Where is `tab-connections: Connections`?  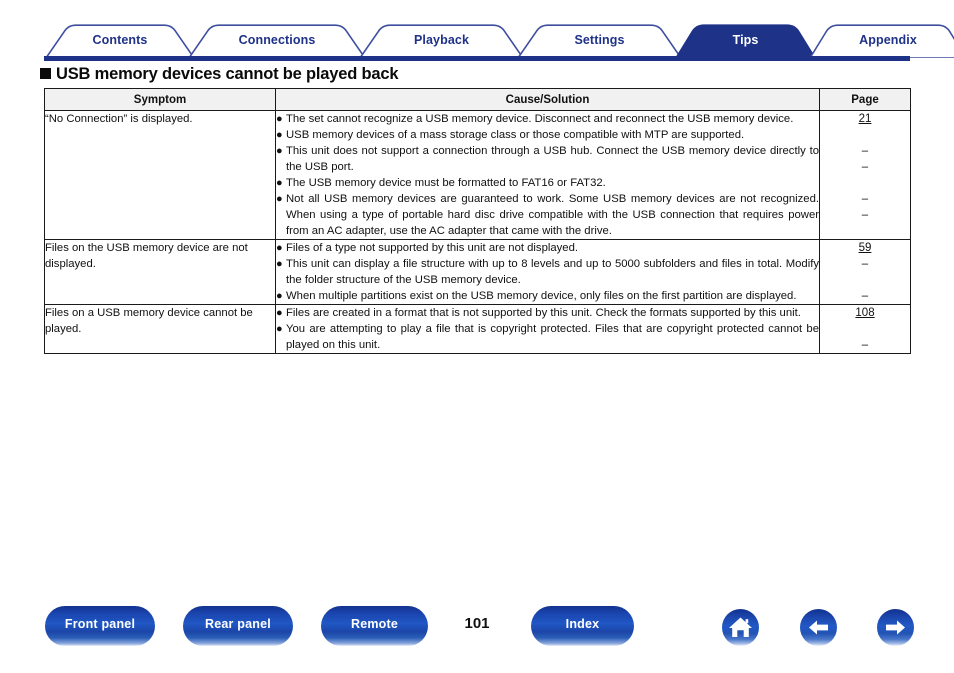
tab-connections: Connections is located at coordinates (277, 41).